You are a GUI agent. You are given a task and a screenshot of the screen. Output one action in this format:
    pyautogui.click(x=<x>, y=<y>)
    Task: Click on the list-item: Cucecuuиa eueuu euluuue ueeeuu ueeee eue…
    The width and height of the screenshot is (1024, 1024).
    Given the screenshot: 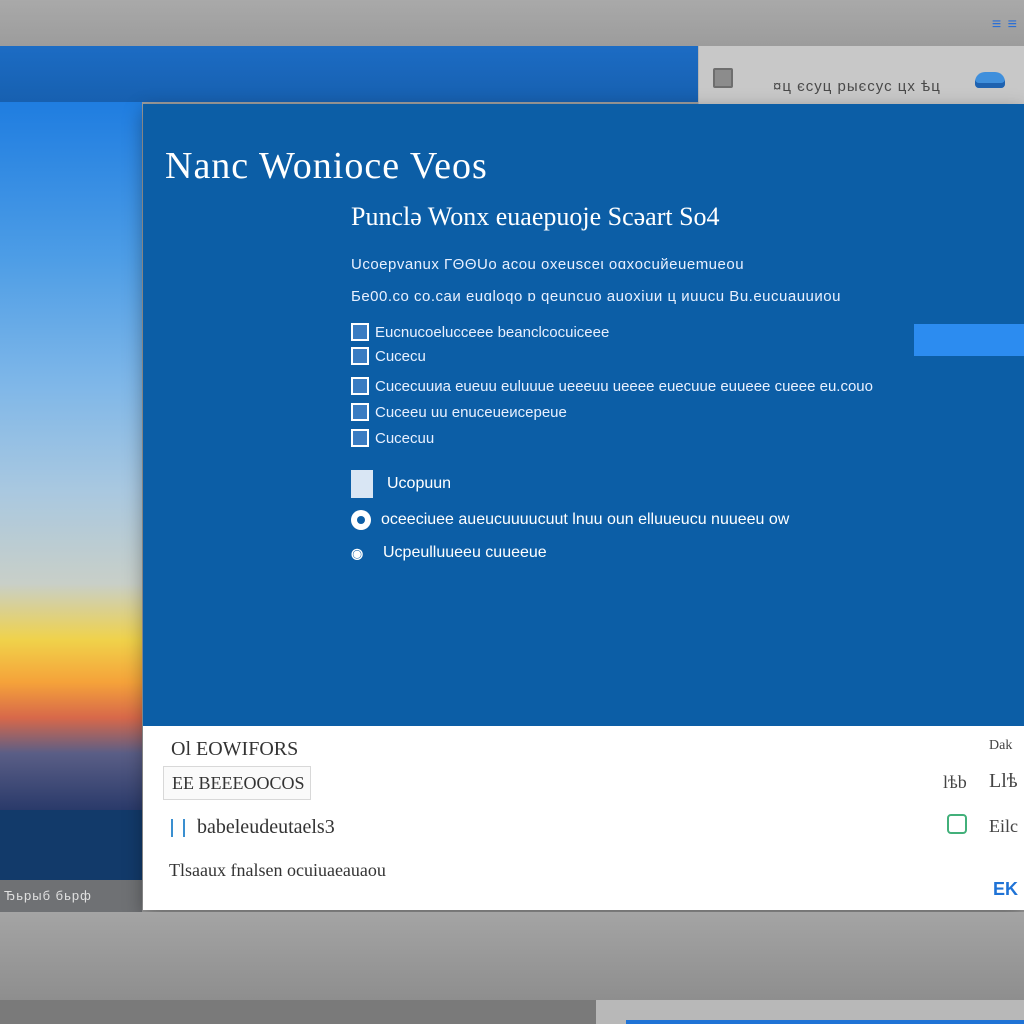 What is the action you would take?
    pyautogui.click(x=612, y=386)
    